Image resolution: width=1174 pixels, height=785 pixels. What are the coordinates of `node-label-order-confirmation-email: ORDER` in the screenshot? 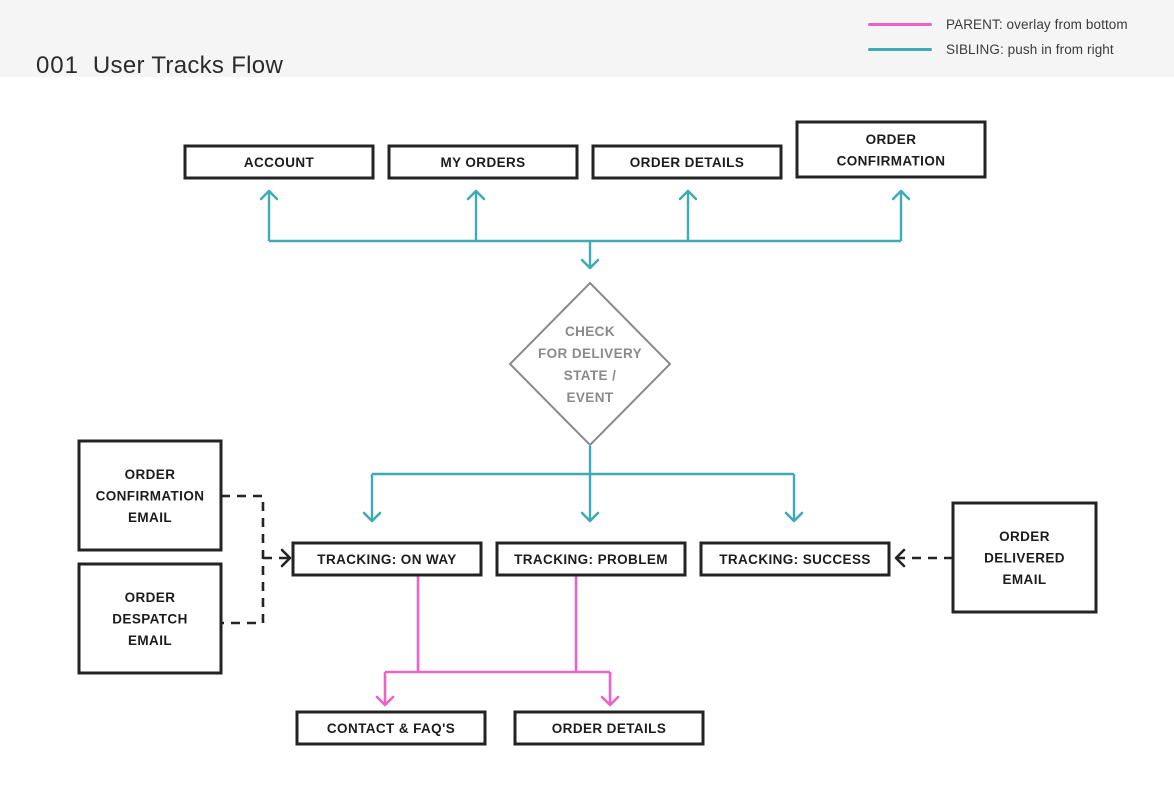 It's located at (150, 474).